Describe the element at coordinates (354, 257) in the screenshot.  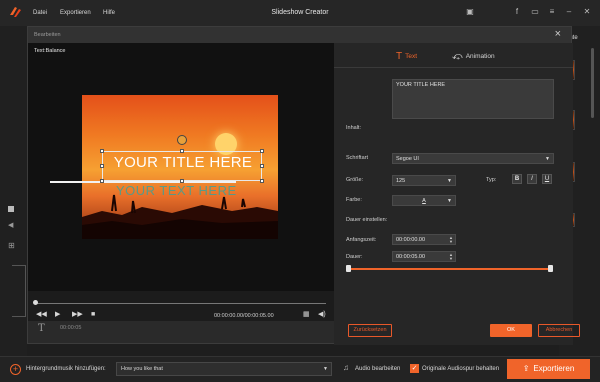
I see `duration-label: Dauer:` at that location.